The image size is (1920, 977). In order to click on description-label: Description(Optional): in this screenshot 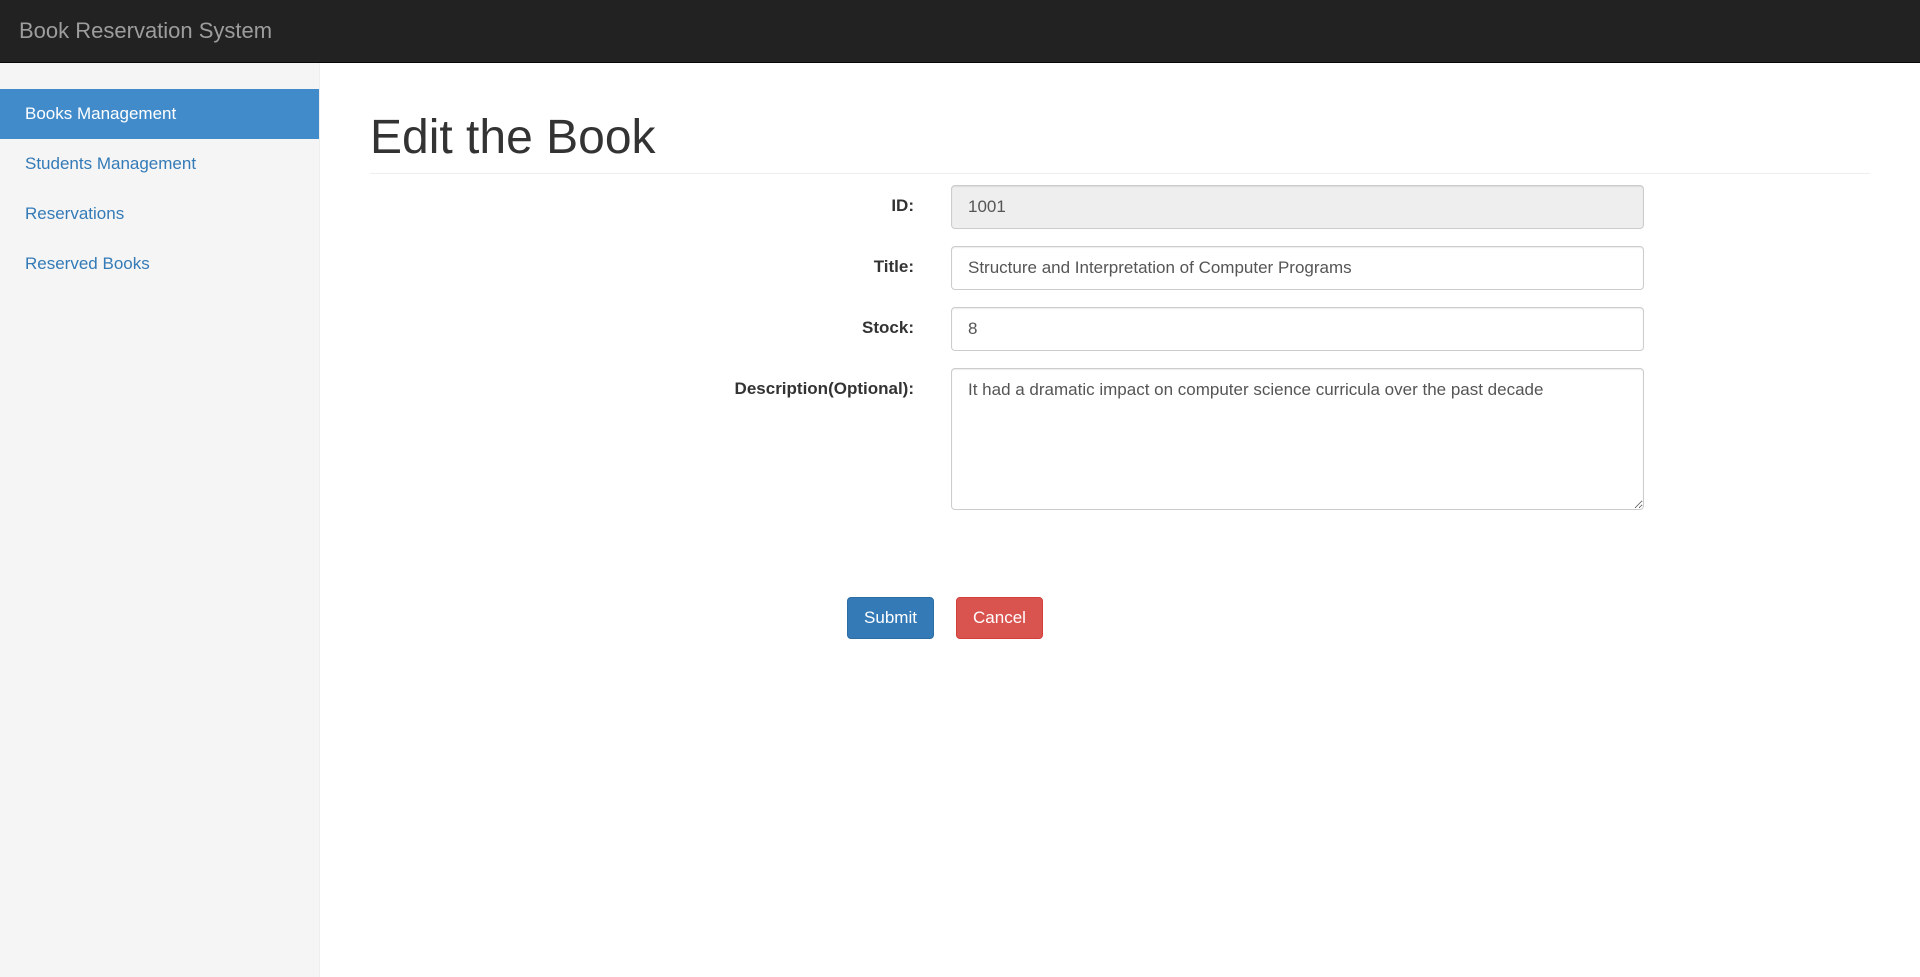, I will do `click(824, 388)`.